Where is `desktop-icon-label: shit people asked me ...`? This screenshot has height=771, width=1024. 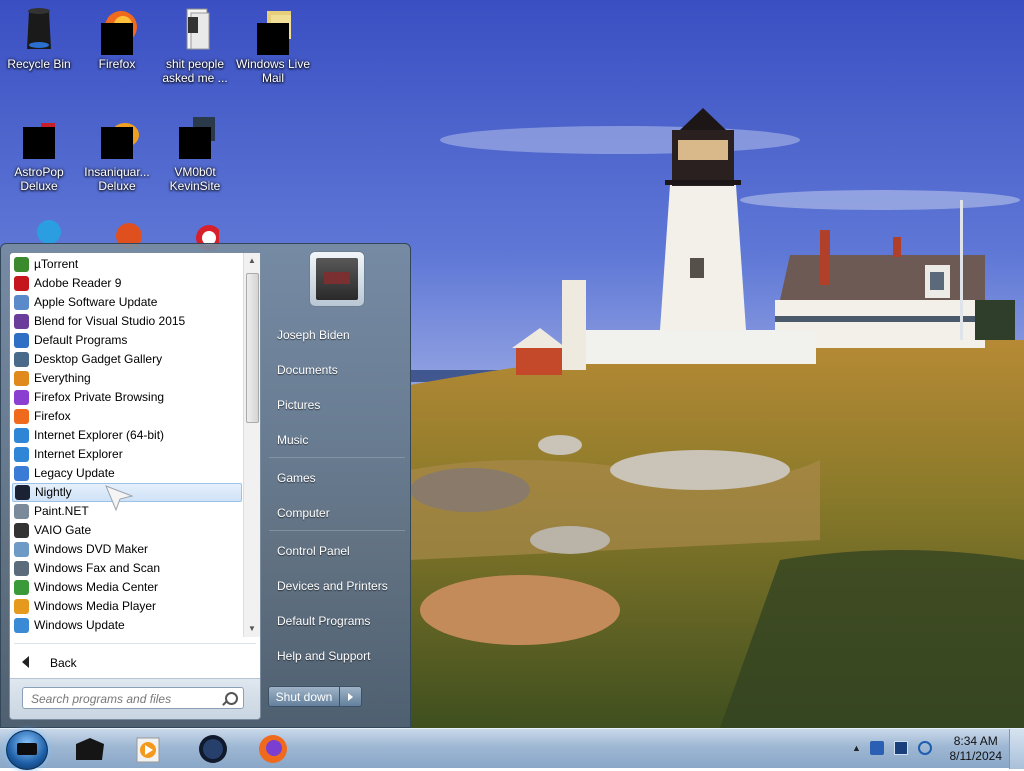 desktop-icon-label: shit people asked me ... is located at coordinates (195, 71).